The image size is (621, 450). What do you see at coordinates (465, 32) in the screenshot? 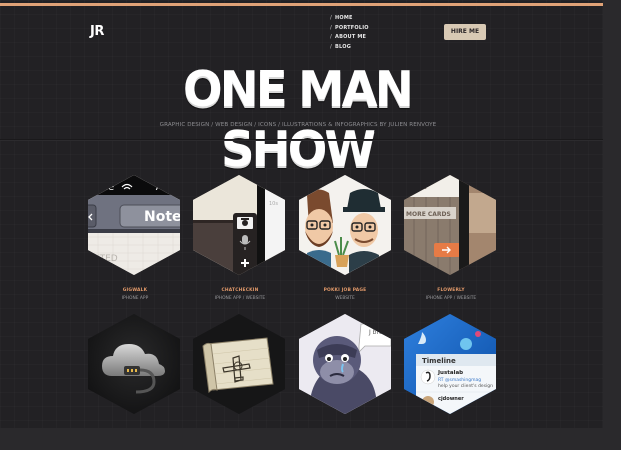
I see `hire-me-button: HIRE ME` at bounding box center [465, 32].